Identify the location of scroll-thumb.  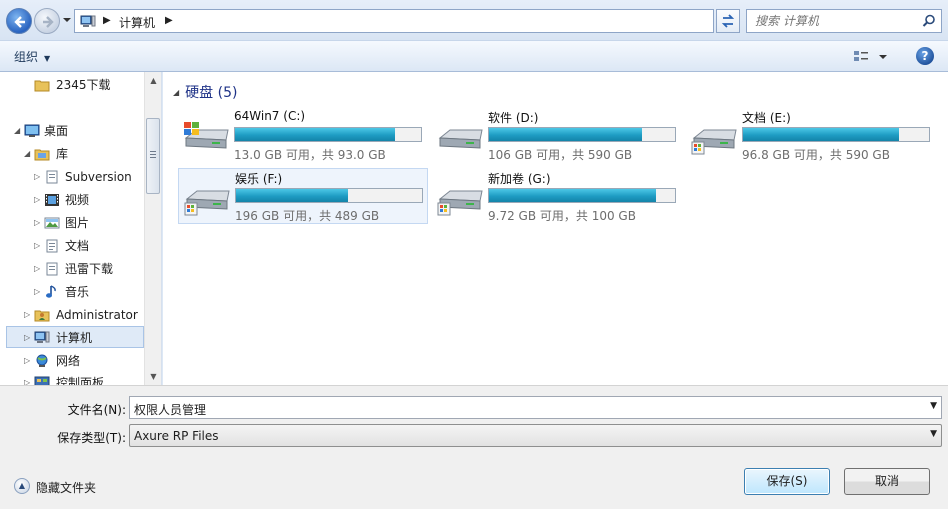
(153, 156).